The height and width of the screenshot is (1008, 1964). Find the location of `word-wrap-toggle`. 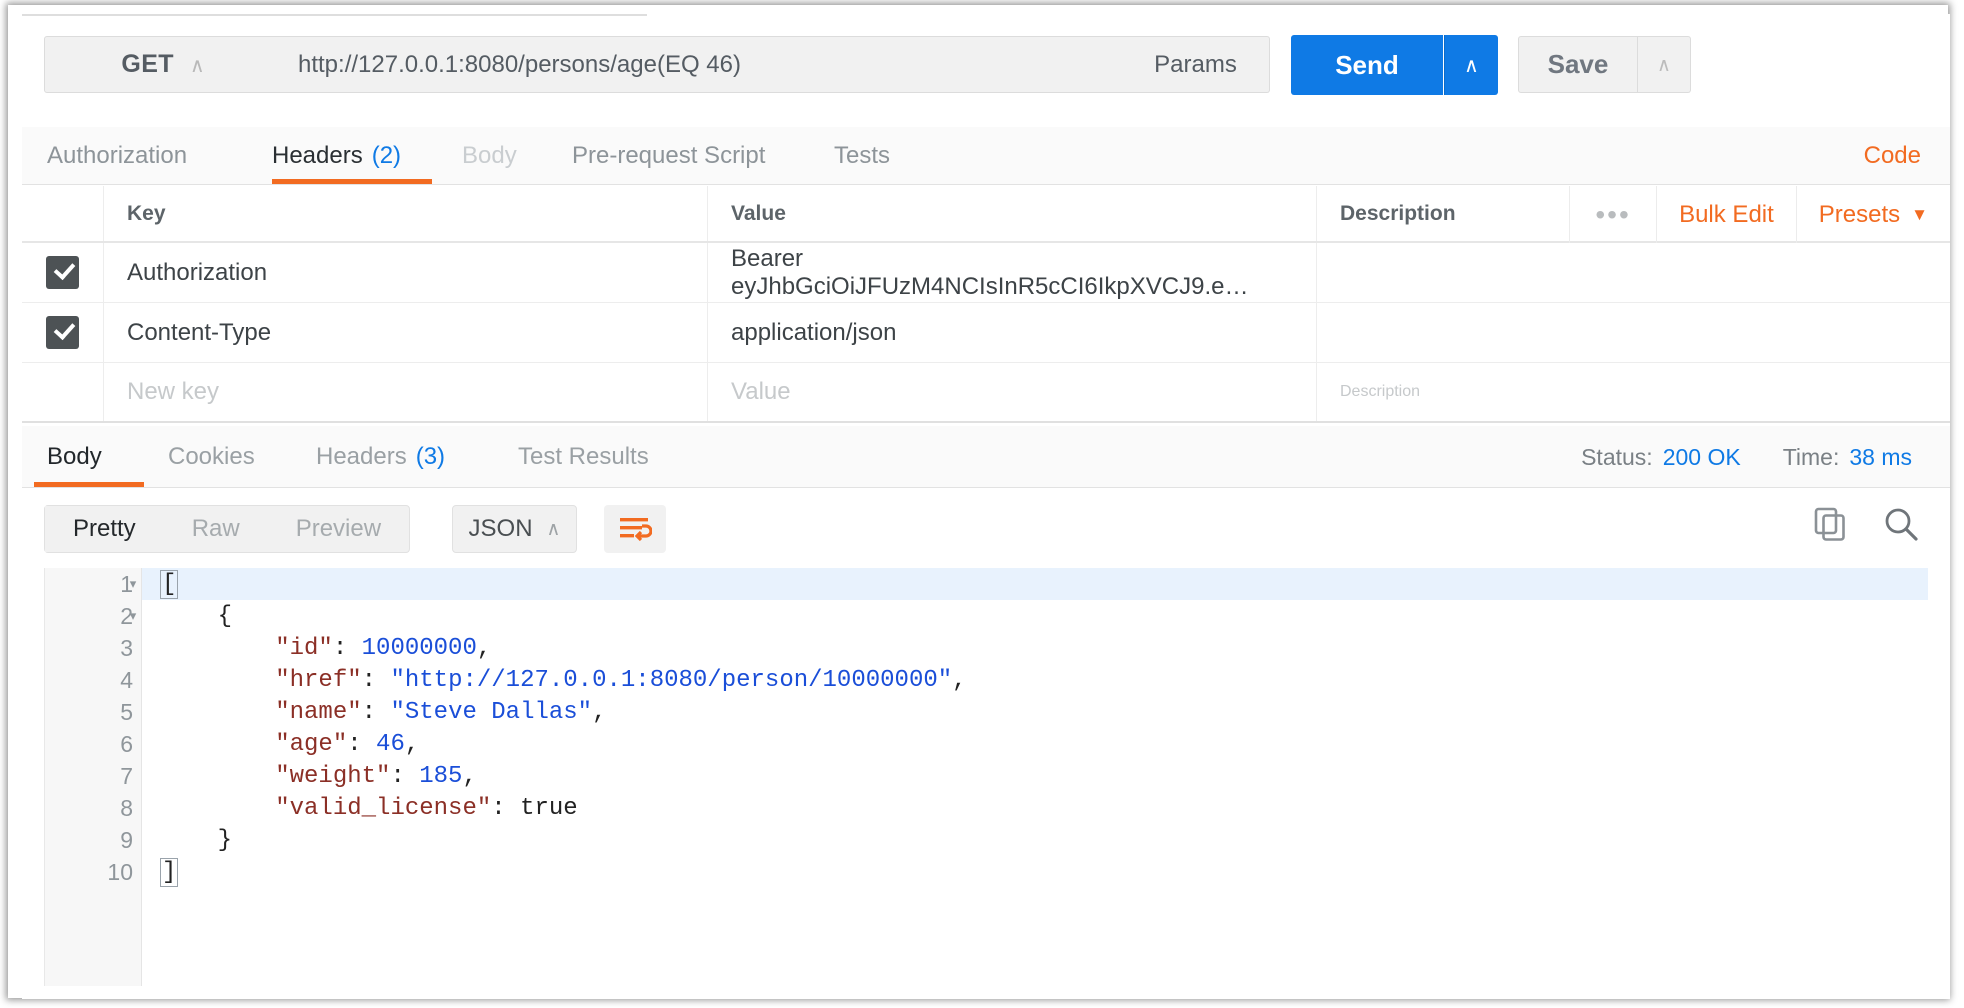

word-wrap-toggle is located at coordinates (635, 529).